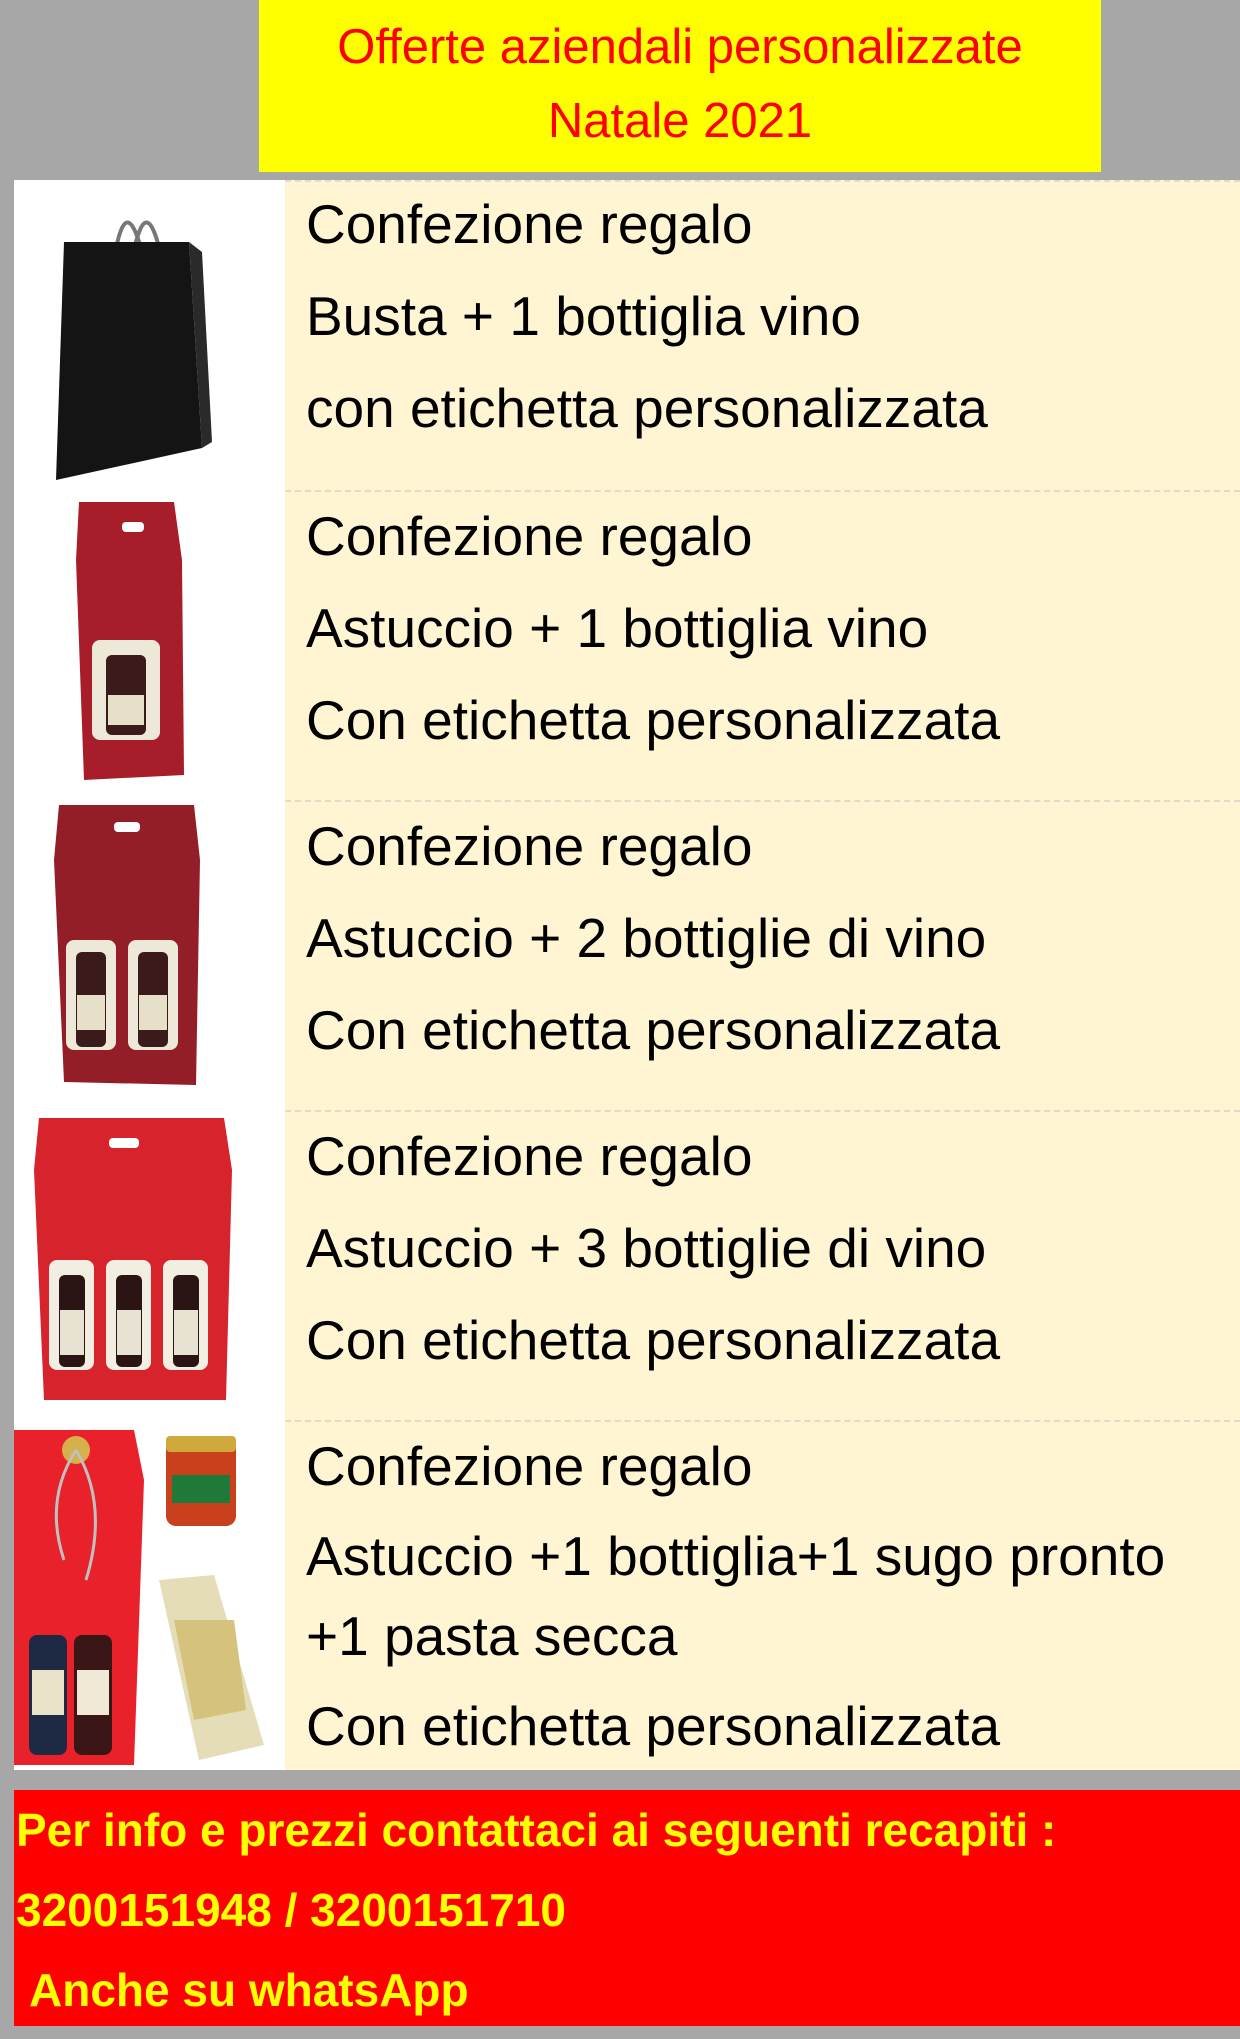  I want to click on header-subtitle: Natale 2021, so click(680, 121).